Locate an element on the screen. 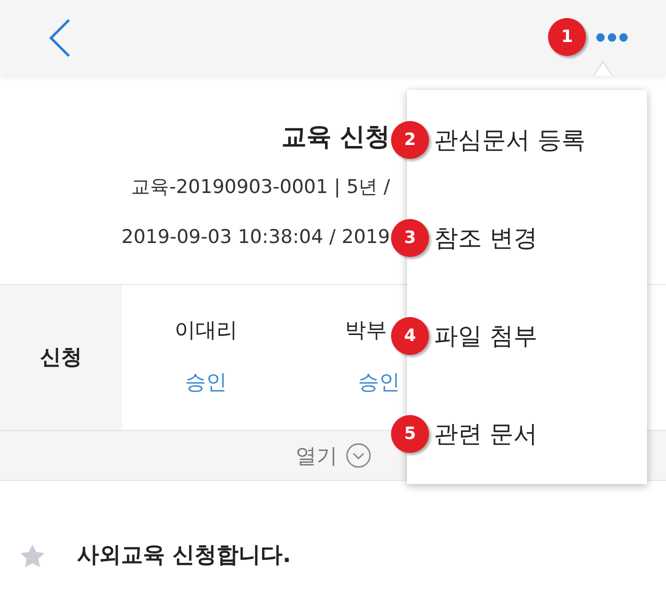 The height and width of the screenshot is (606, 666). number-badge: 3 is located at coordinates (410, 238).